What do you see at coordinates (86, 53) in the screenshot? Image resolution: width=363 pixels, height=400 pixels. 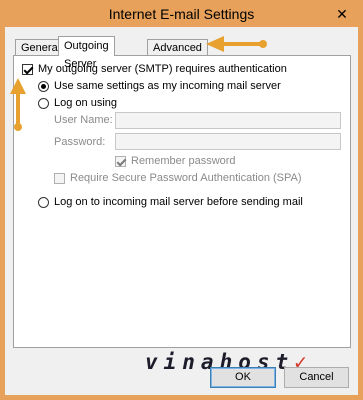 I see `tab-outgoing-server: Outgoing Server` at bounding box center [86, 53].